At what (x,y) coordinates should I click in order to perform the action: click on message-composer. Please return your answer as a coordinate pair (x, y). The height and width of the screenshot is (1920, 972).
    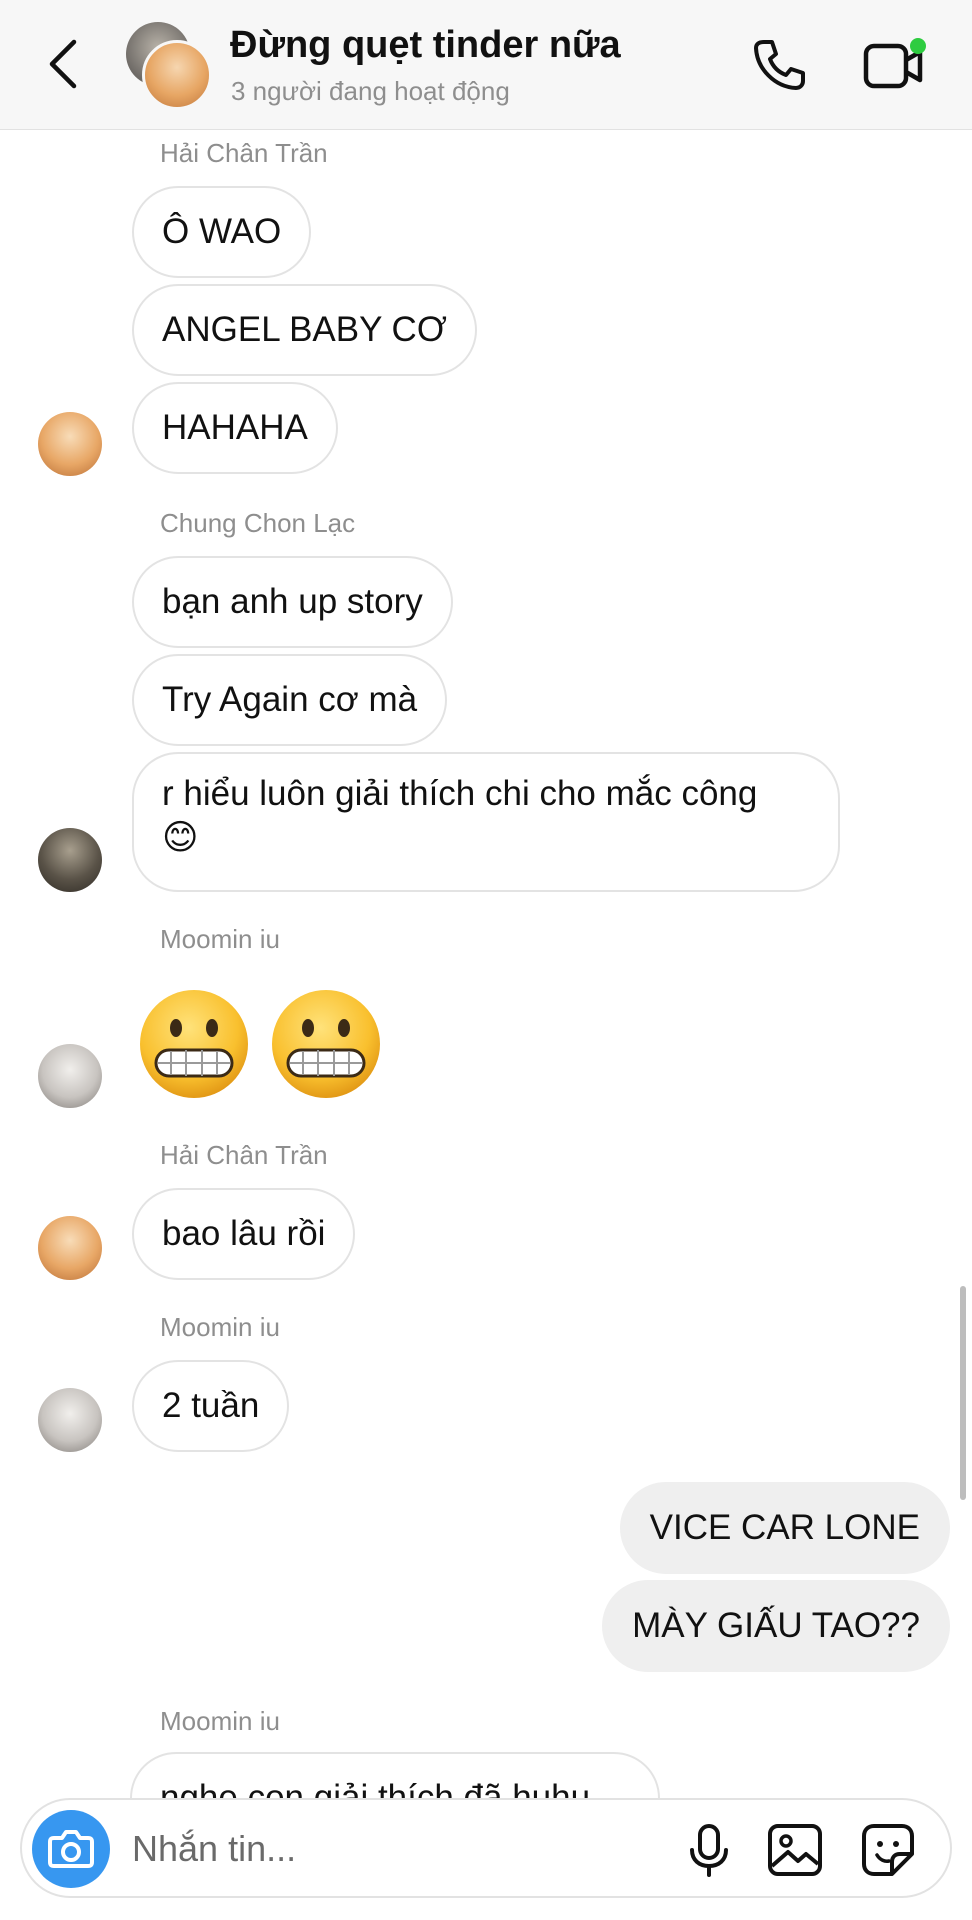
    Looking at the image, I should click on (486, 1848).